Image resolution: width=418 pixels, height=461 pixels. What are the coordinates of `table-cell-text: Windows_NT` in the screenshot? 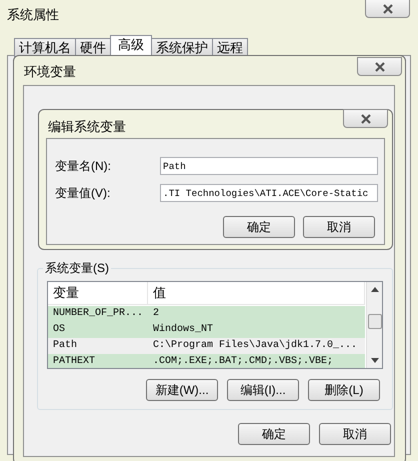 It's located at (183, 329).